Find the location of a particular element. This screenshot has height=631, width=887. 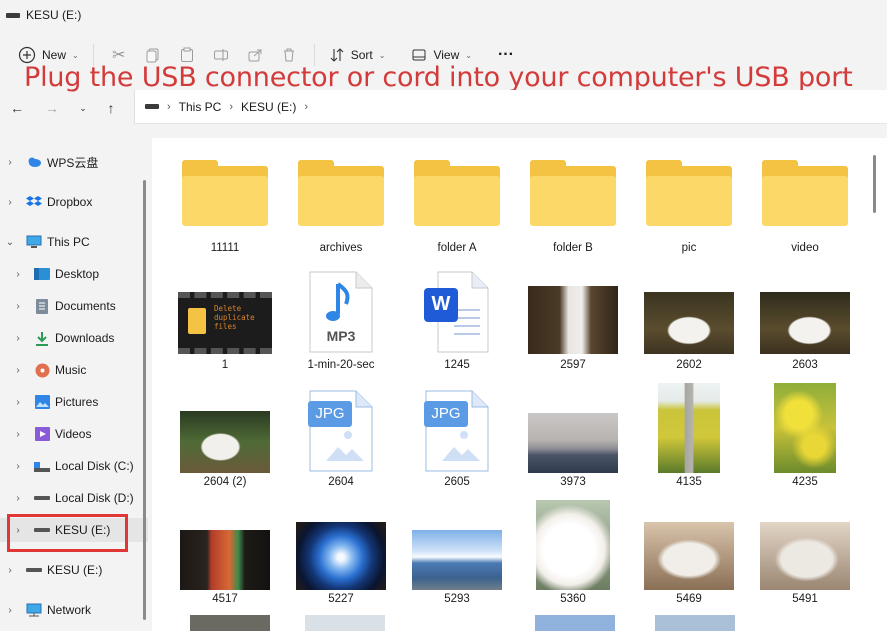

file-name: 2605 is located at coordinates (457, 482).